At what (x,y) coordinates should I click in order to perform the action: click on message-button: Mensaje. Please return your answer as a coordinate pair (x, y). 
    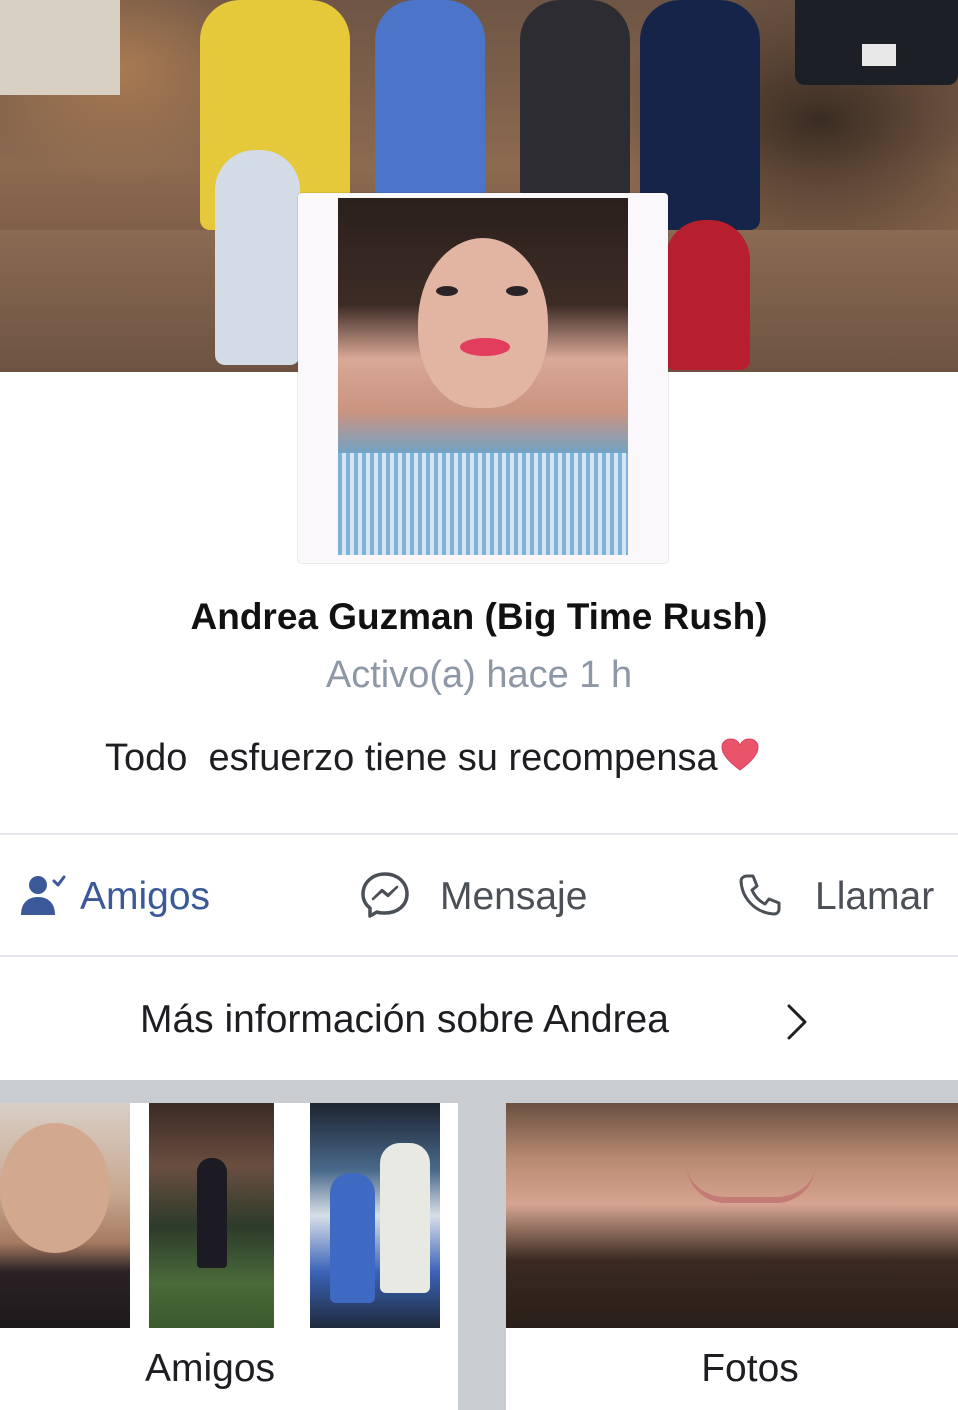
    Looking at the image, I should click on (474, 897).